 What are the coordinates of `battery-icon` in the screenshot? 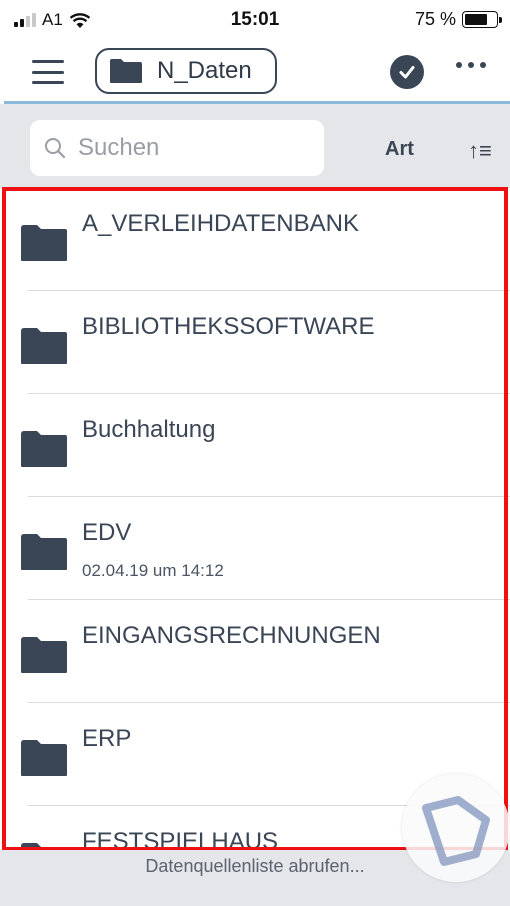 It's located at (482, 19).